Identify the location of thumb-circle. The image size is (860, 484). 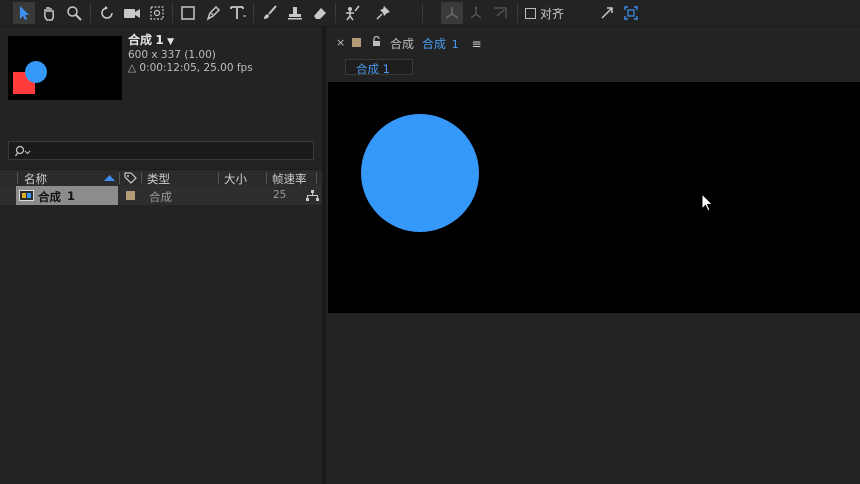
(36, 72).